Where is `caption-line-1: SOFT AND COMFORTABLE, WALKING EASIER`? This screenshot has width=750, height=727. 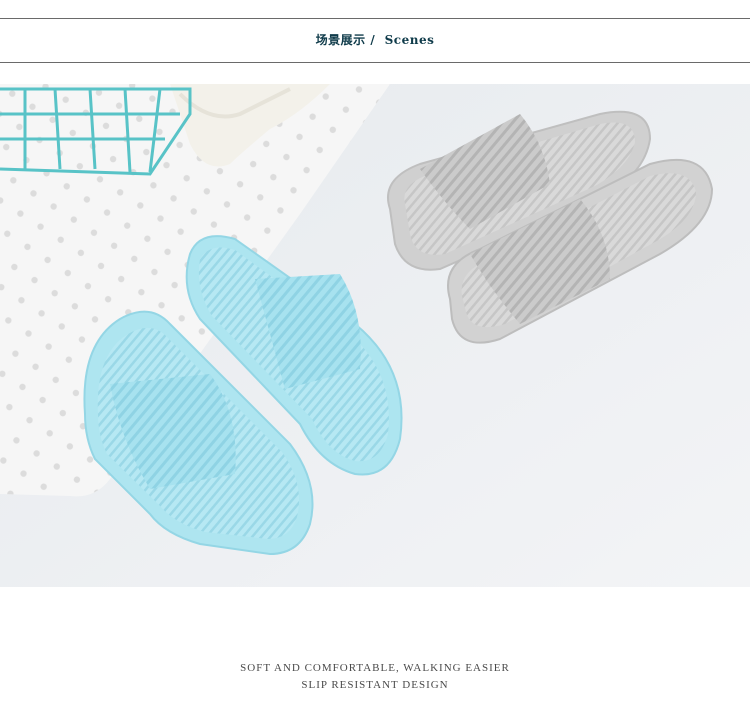 caption-line-1: SOFT AND COMFORTABLE, WALKING EASIER is located at coordinates (375, 668).